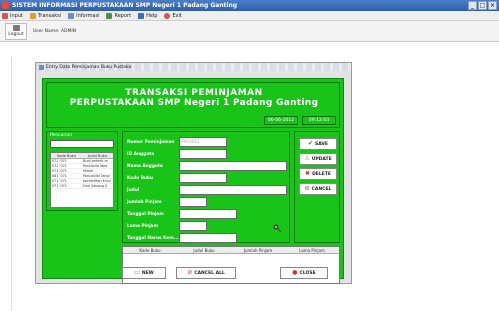  I want to click on menu-exit: Exit, so click(173, 15).